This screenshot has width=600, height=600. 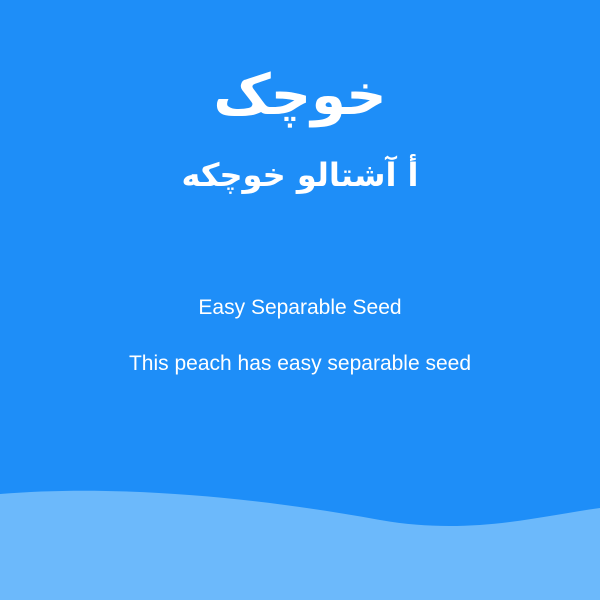 What do you see at coordinates (300, 363) in the screenshot?
I see `feature-description: This peach has easy separable seed` at bounding box center [300, 363].